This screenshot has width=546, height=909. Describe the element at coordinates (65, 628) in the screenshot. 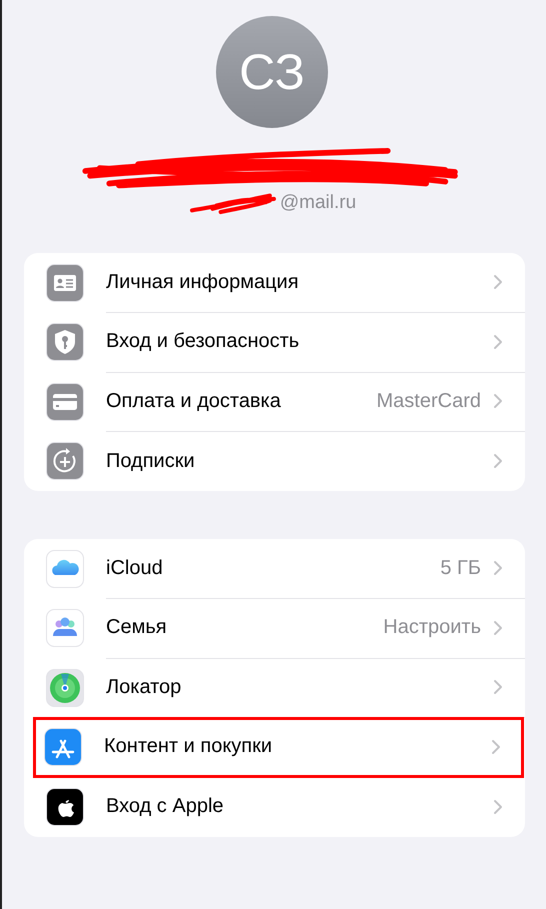

I see `people-icon` at that location.